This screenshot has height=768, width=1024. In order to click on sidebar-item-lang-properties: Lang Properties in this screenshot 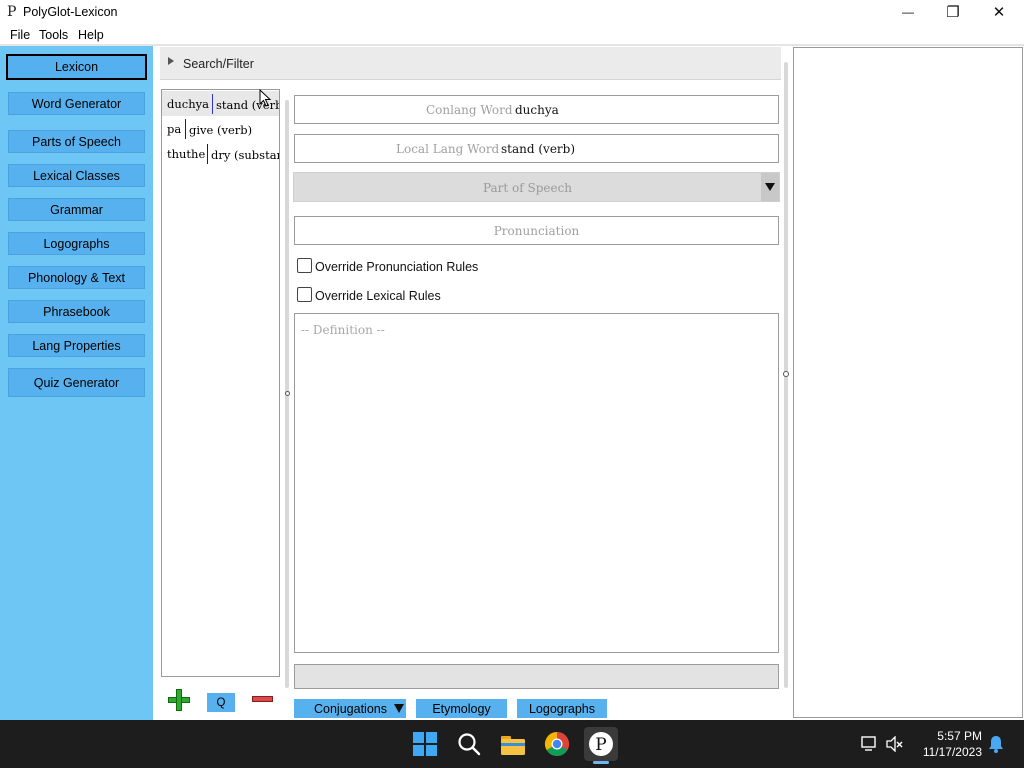, I will do `click(76, 345)`.